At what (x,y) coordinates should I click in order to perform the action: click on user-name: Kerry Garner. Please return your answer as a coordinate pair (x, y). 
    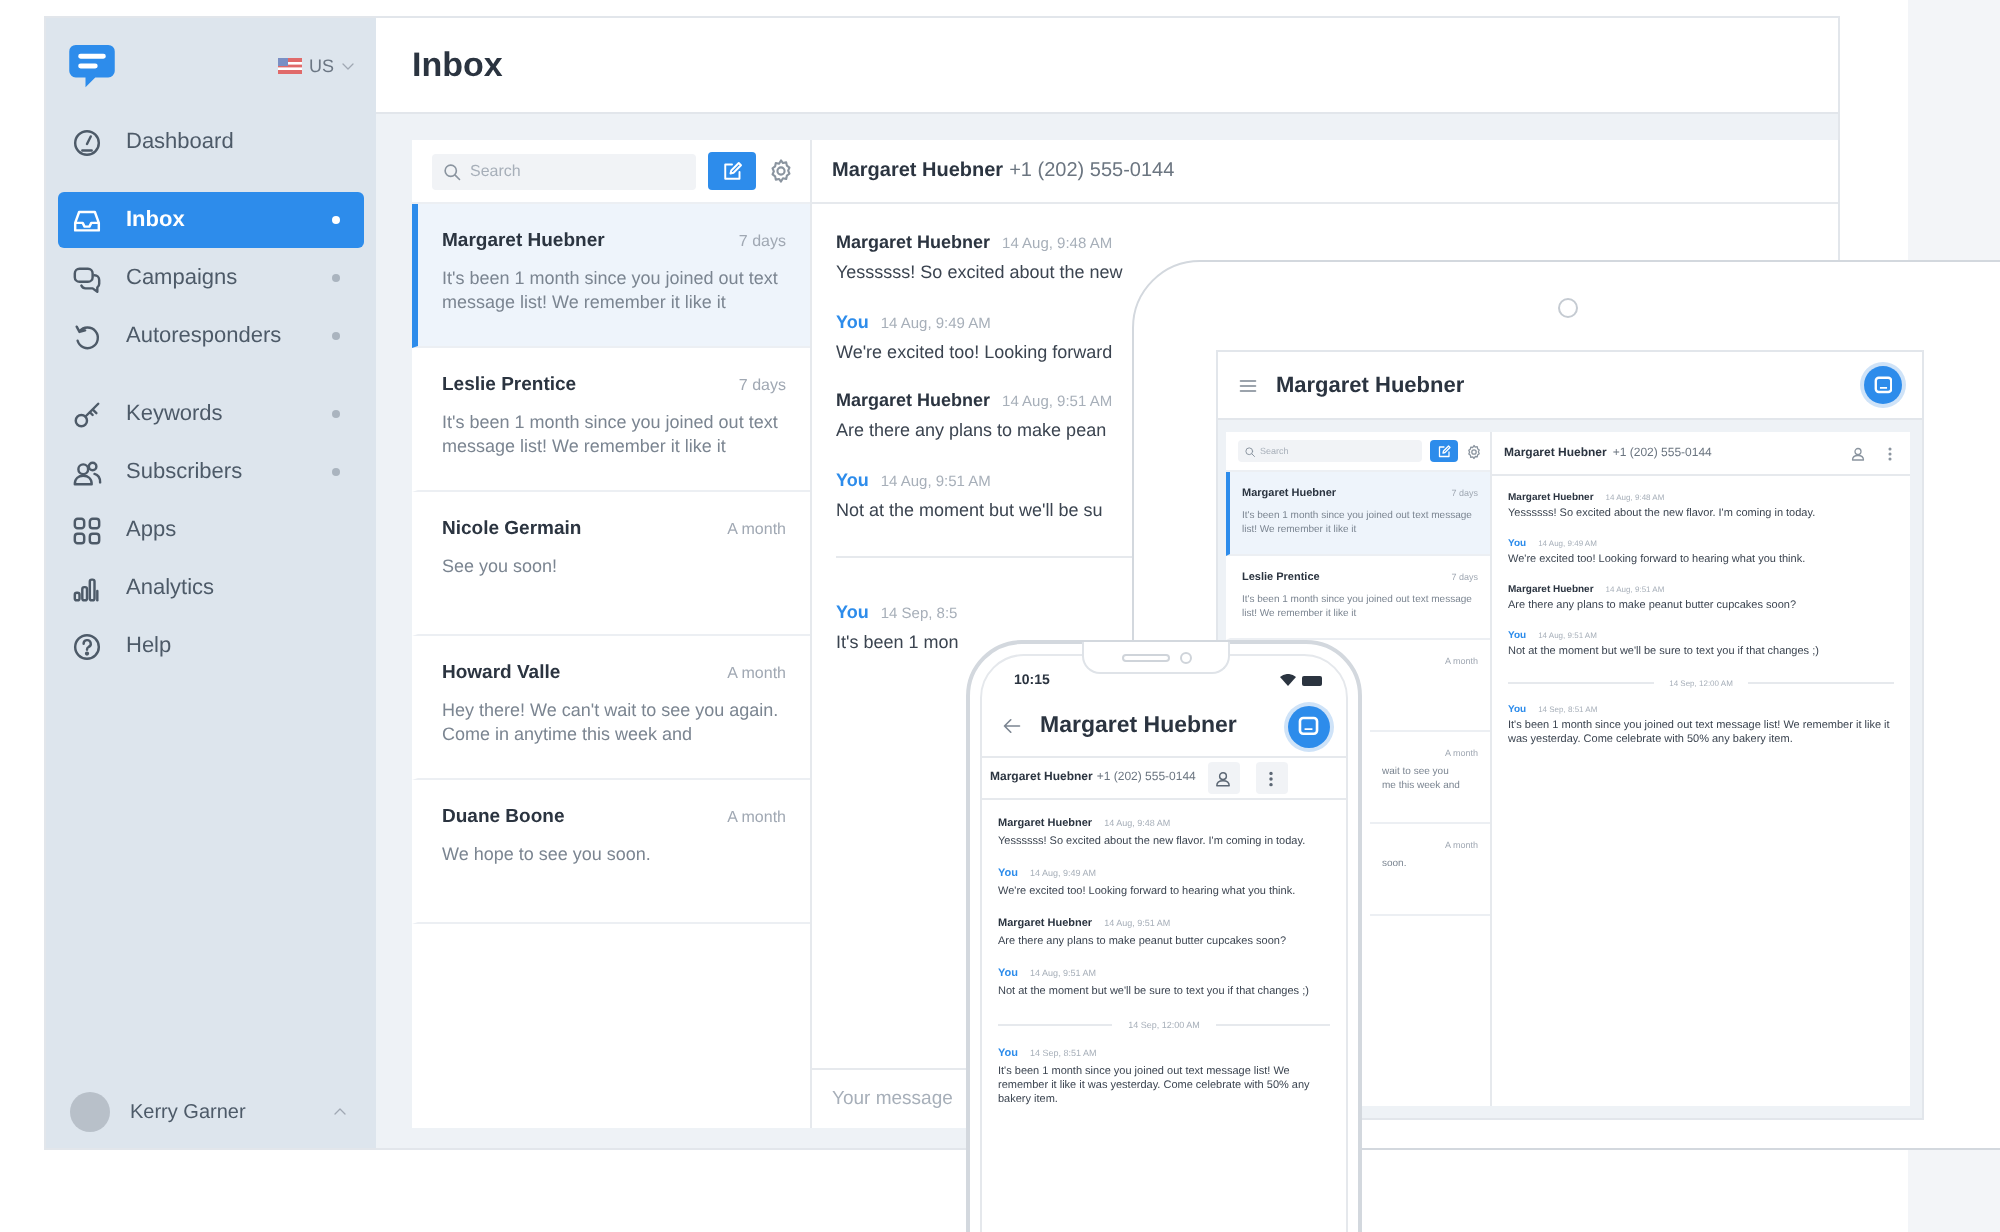
    Looking at the image, I should click on (189, 1112).